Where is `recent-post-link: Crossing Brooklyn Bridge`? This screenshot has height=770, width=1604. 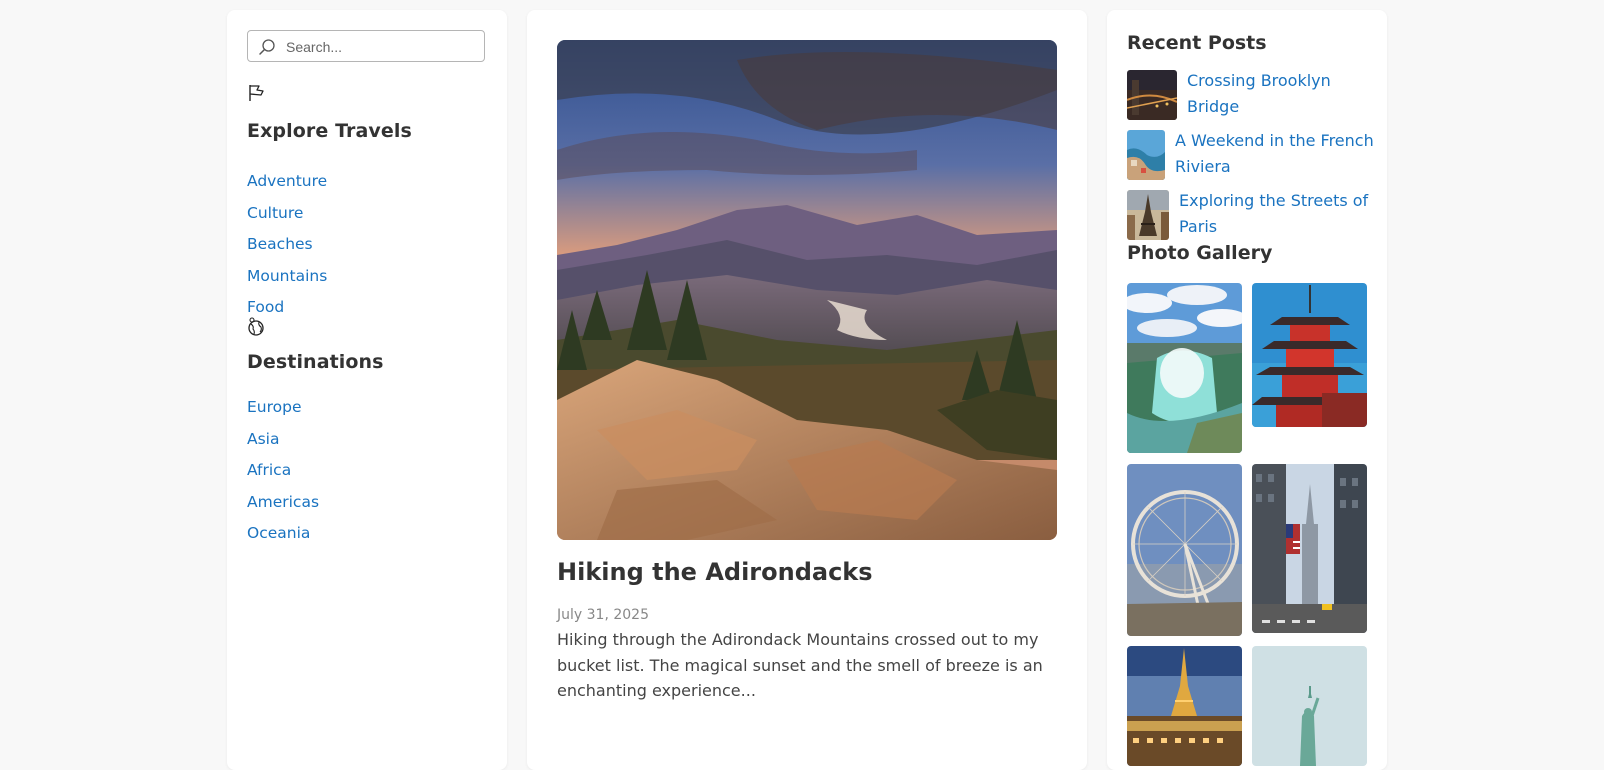 recent-post-link: Crossing Brooklyn Bridge is located at coordinates (1287, 93).